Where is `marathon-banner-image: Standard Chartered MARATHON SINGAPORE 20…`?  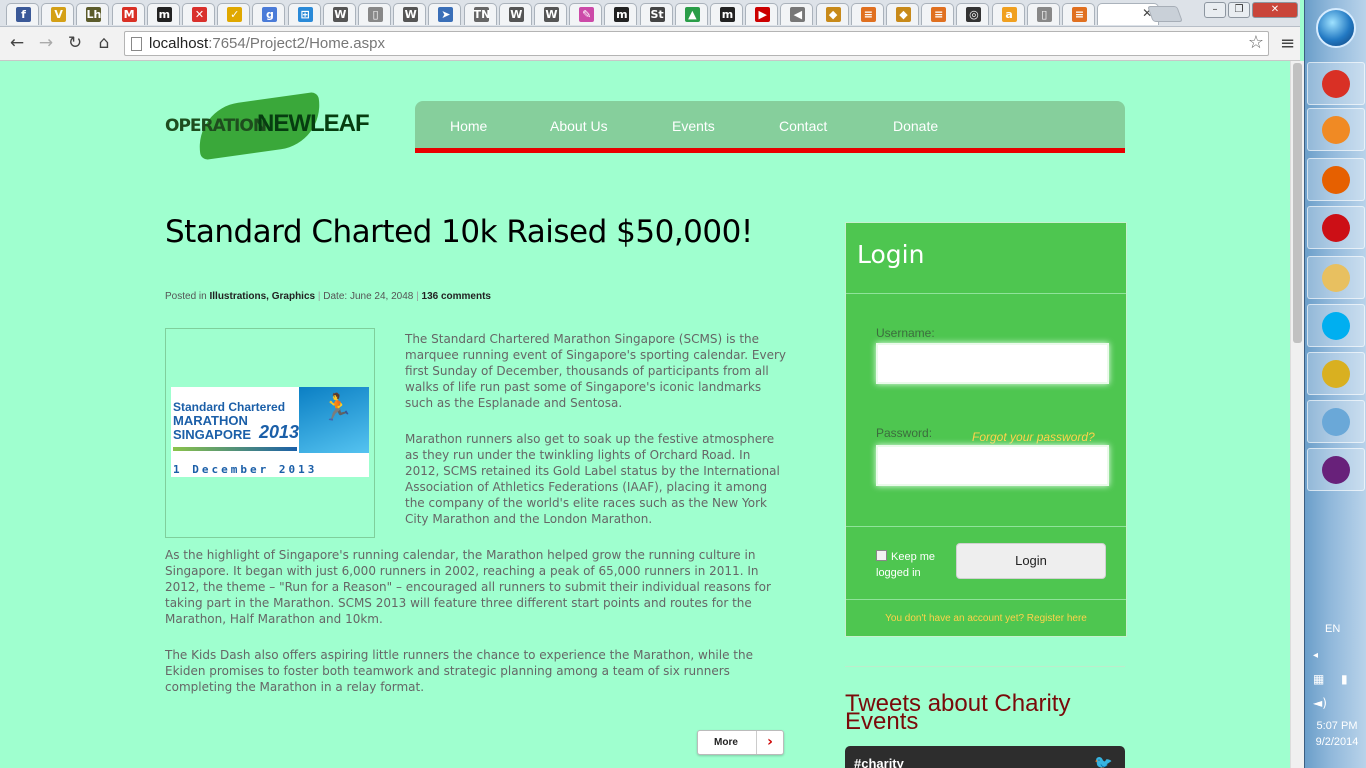
marathon-banner-image: Standard Chartered MARATHON SINGAPORE 20… is located at coordinates (270, 432).